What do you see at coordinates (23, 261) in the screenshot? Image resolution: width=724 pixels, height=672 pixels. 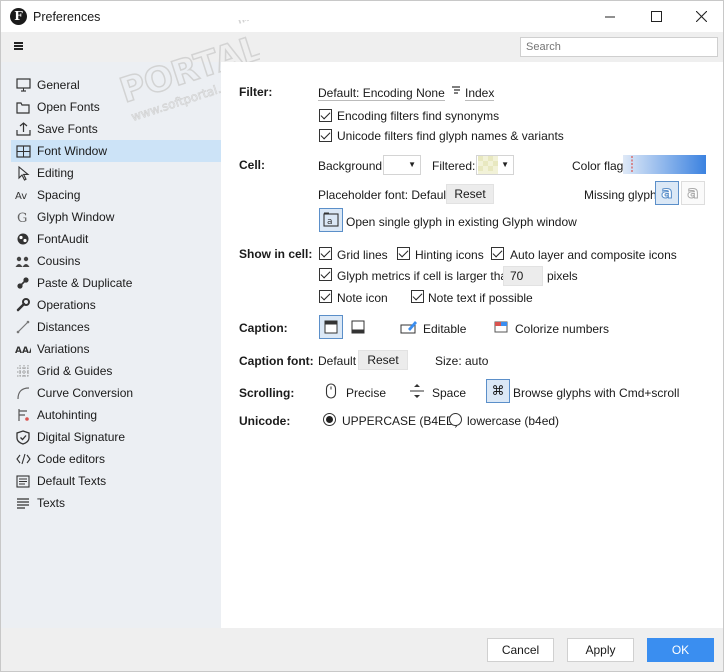 I see `cousins-icon` at bounding box center [23, 261].